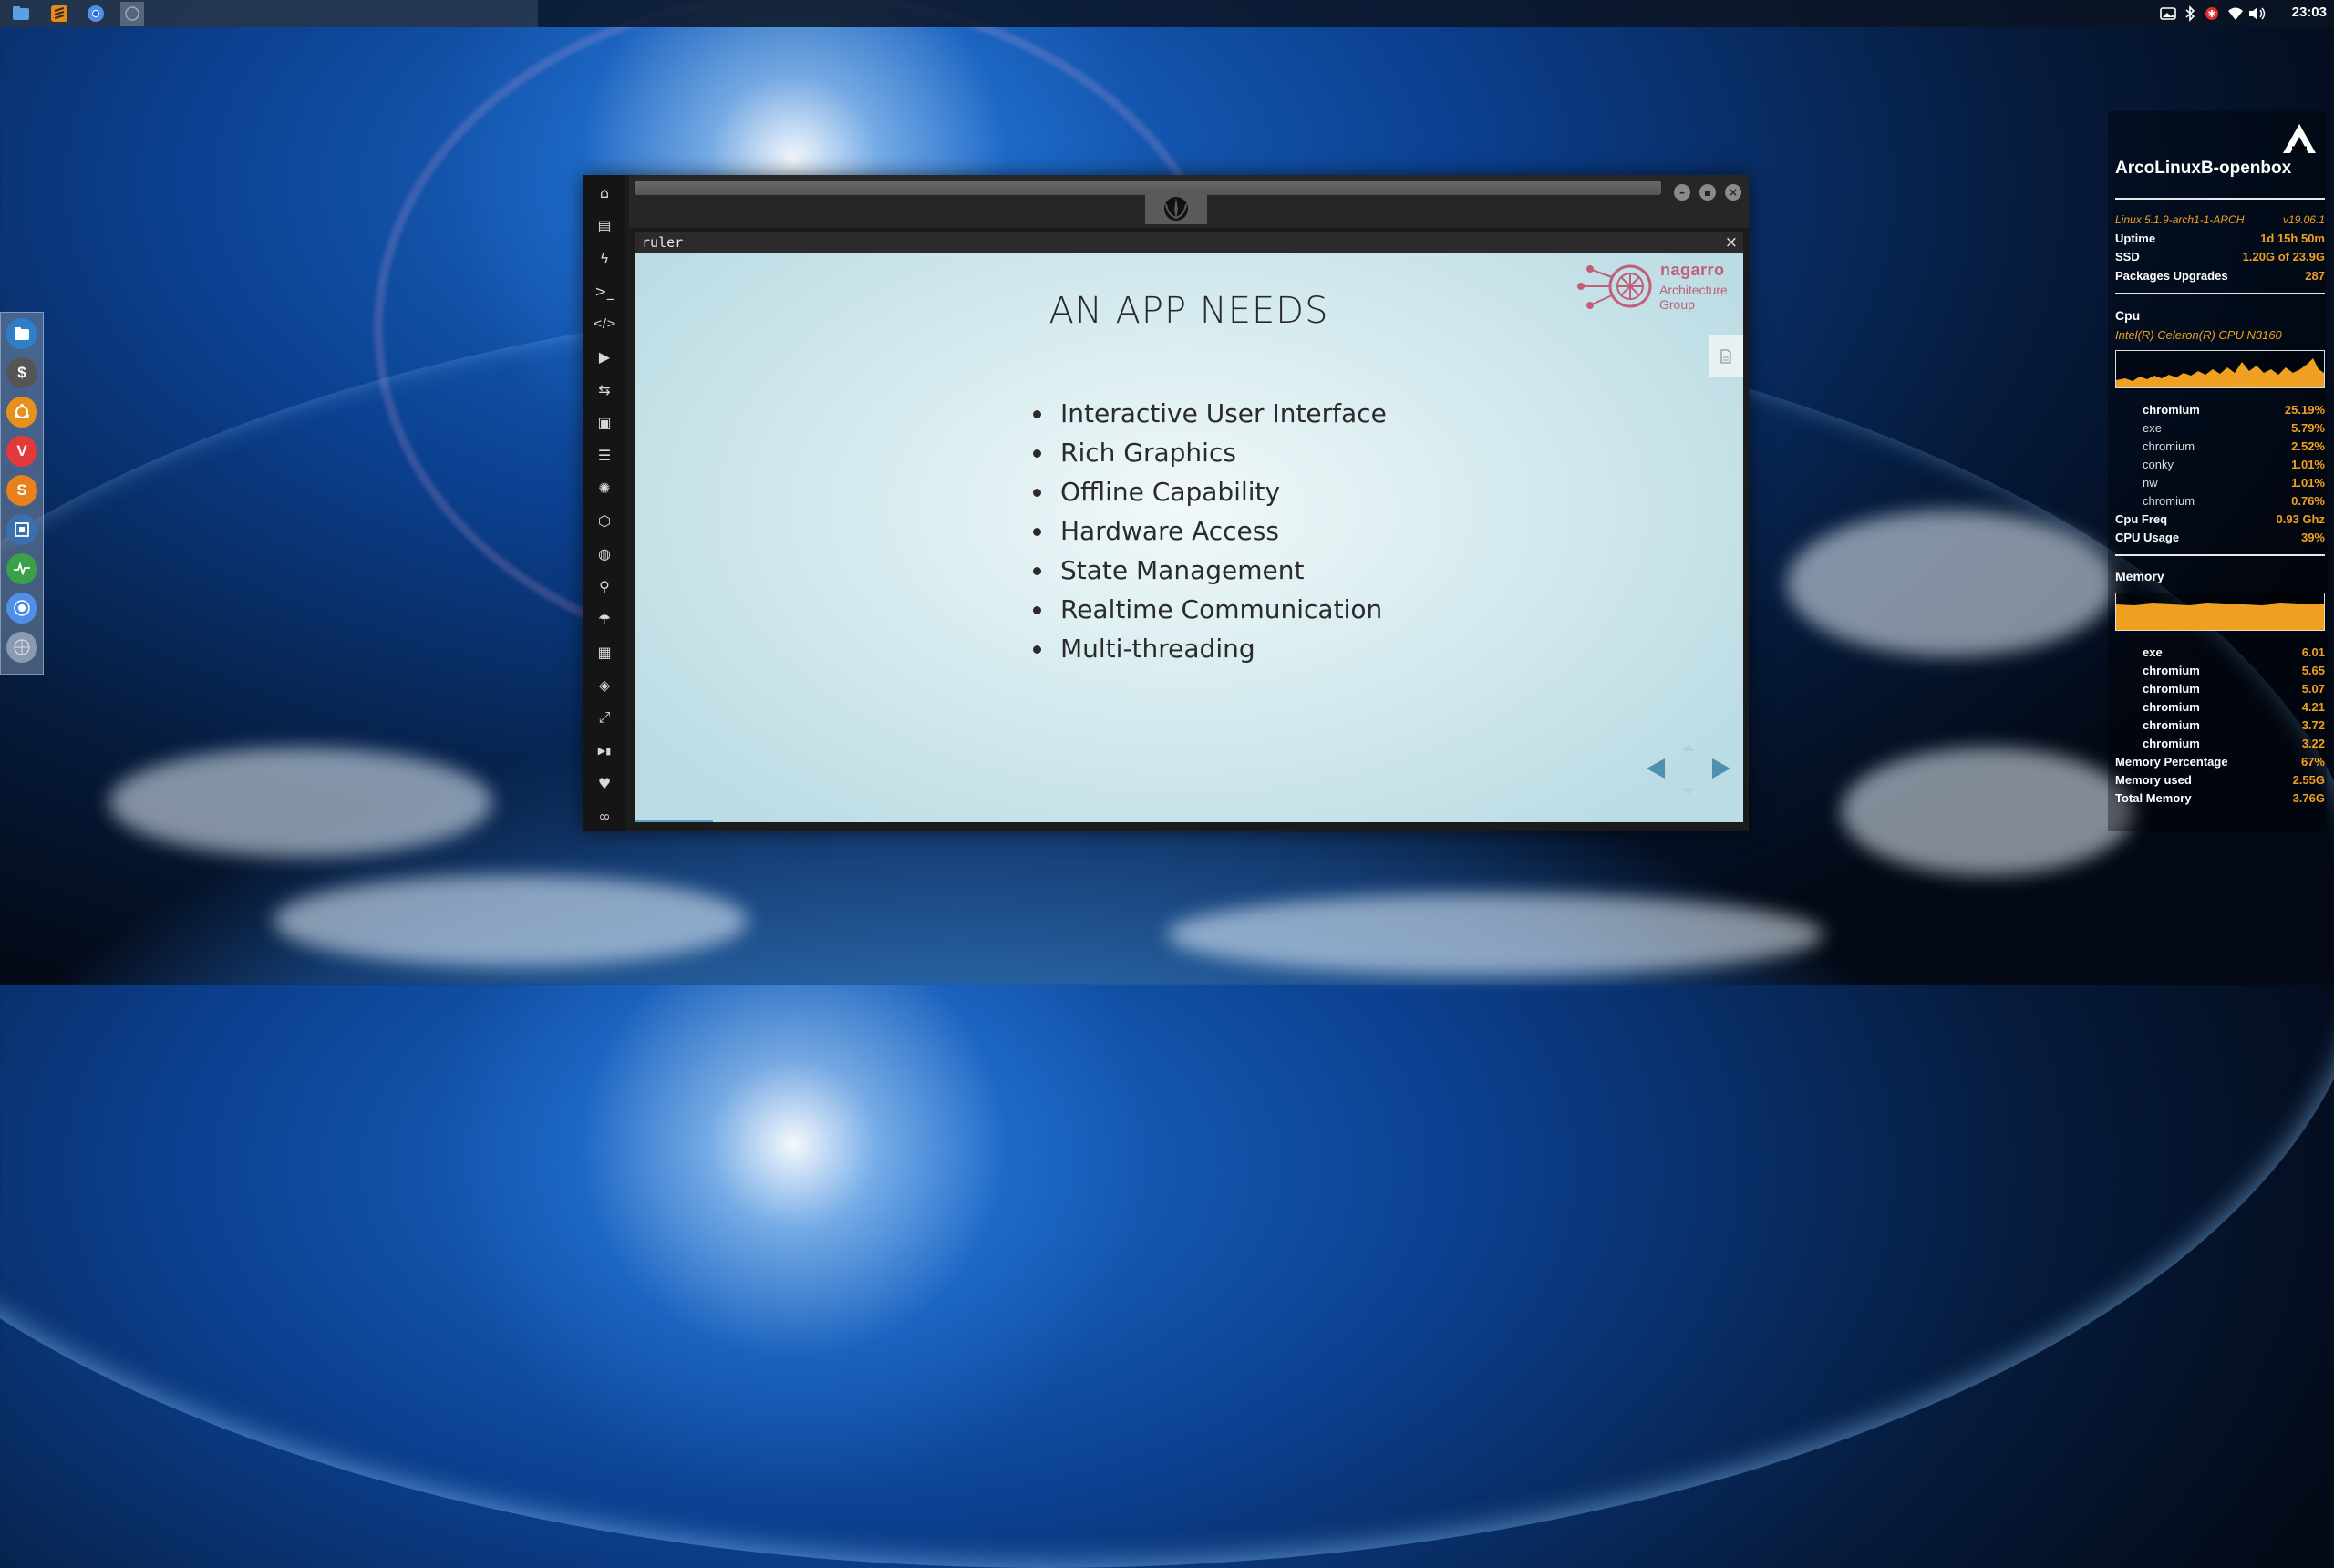 Image resolution: width=2334 pixels, height=1568 pixels. I want to click on cpu-process-row: chromium 2.52%, so click(2220, 447).